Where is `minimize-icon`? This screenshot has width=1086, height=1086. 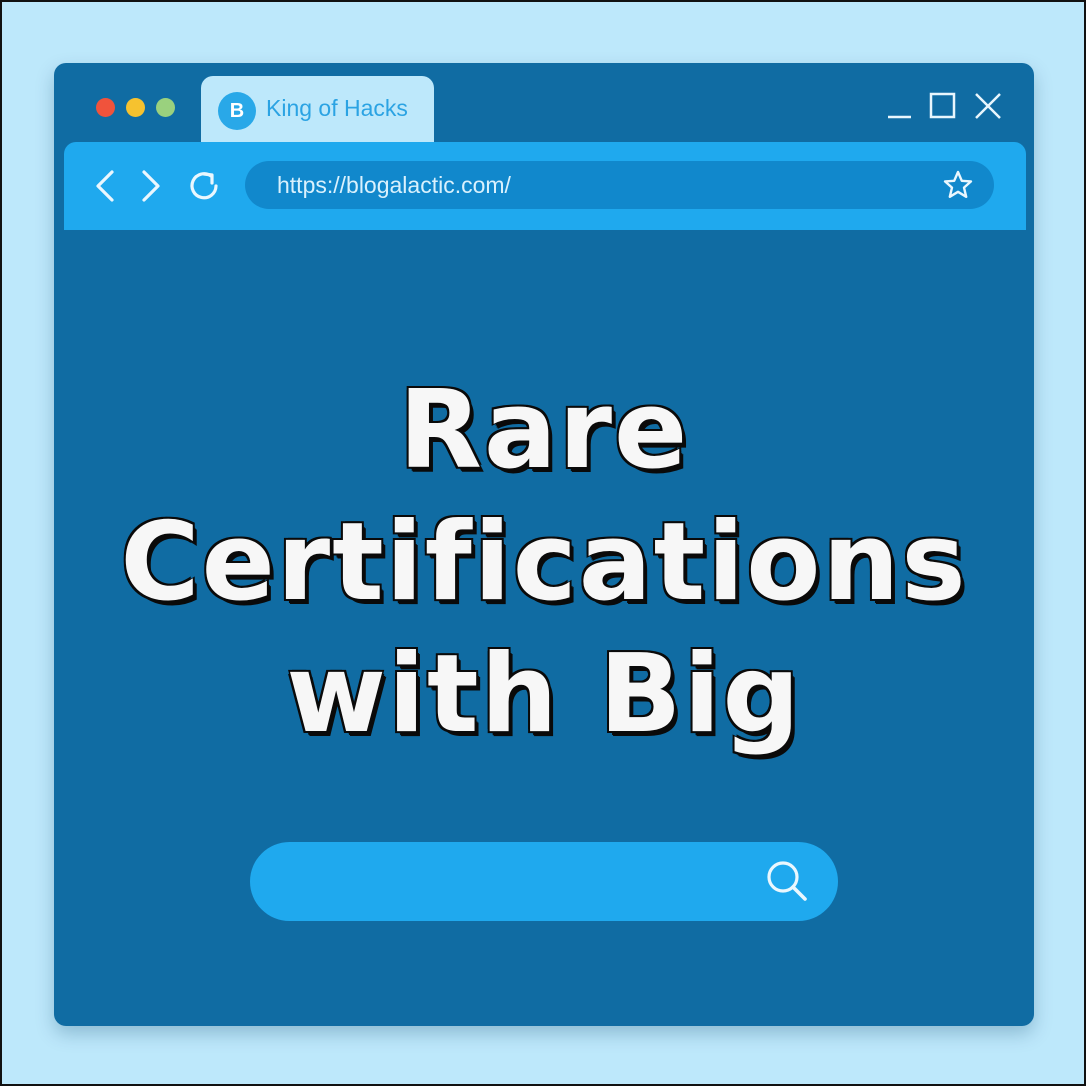 minimize-icon is located at coordinates (900, 106).